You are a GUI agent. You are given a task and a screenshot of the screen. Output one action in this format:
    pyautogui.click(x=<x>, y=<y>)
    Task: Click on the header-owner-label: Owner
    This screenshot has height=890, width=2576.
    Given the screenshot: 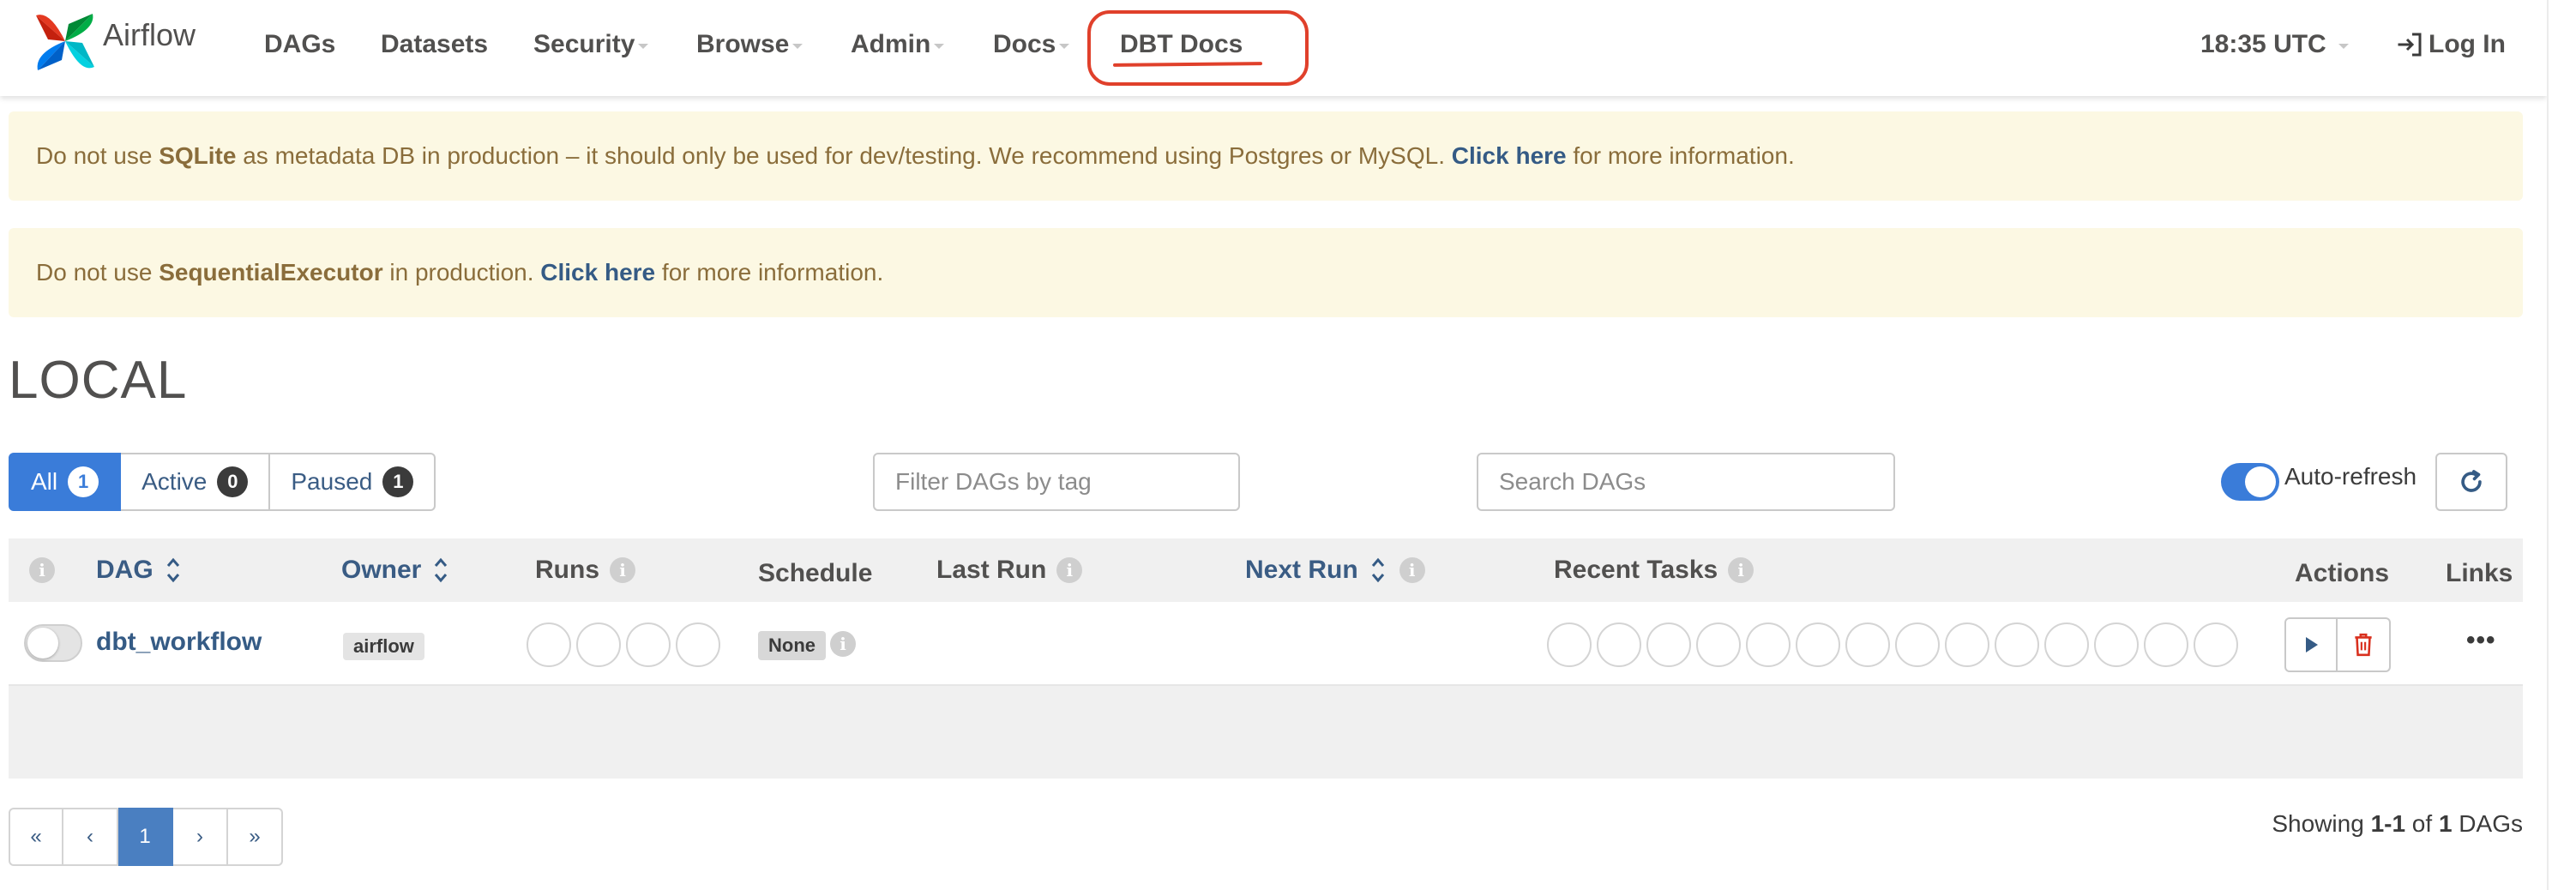 What is the action you would take?
    pyautogui.click(x=381, y=570)
    